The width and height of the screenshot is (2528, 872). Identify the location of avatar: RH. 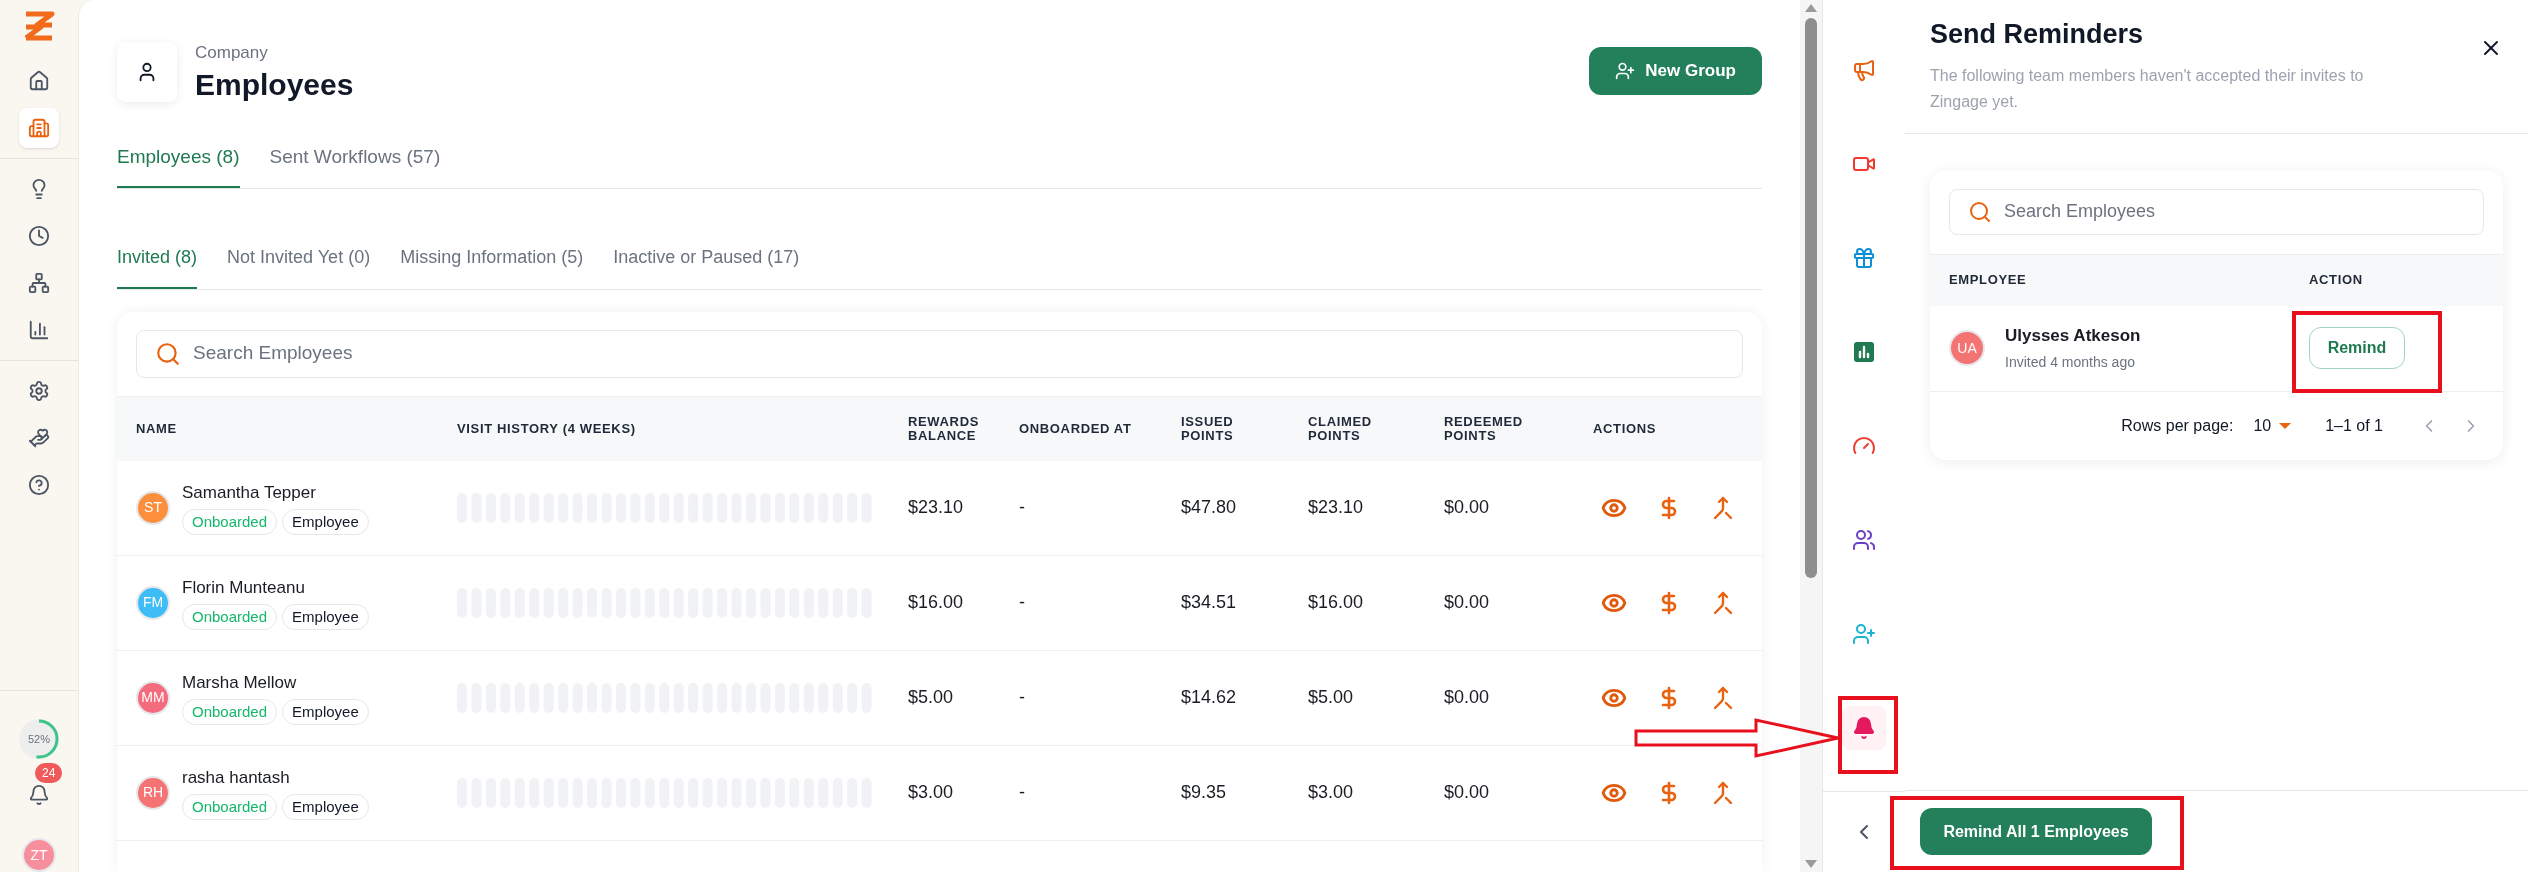
(153, 792).